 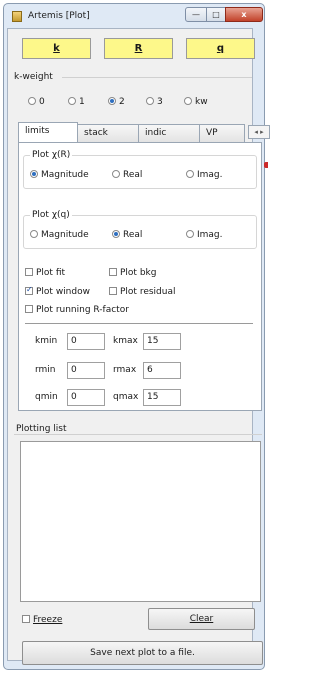 What do you see at coordinates (196, 102) in the screenshot?
I see `kweight-radio-kw: kw` at bounding box center [196, 102].